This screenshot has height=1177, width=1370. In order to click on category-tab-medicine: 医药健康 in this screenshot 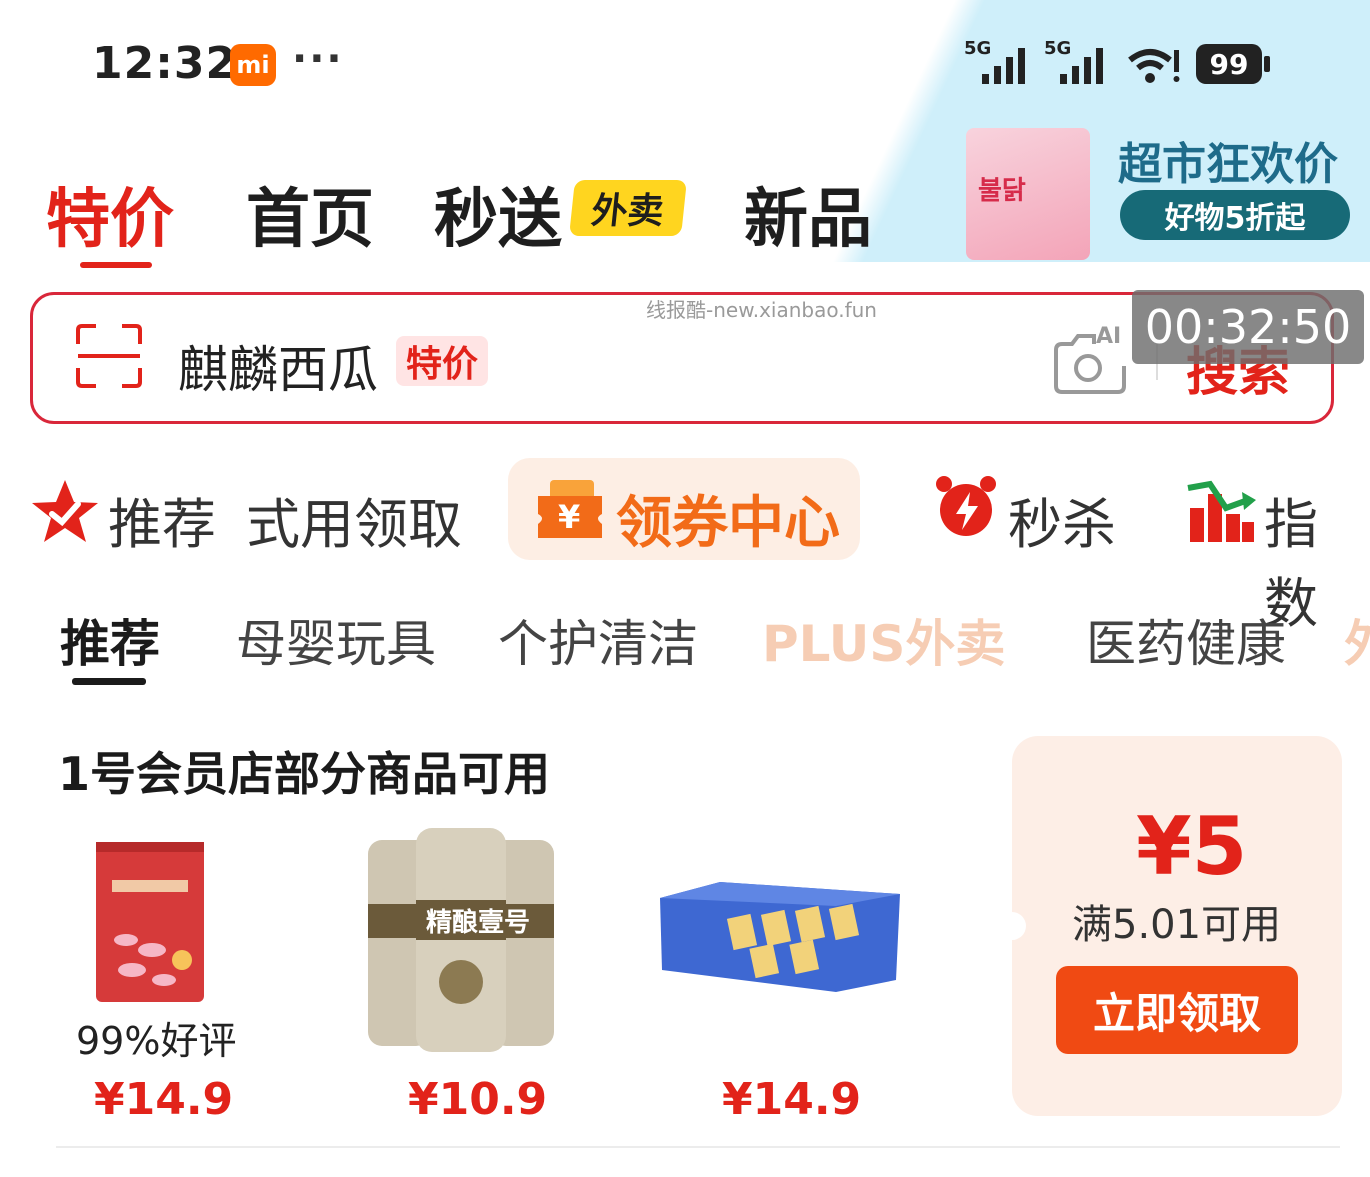, I will do `click(1186, 640)`.